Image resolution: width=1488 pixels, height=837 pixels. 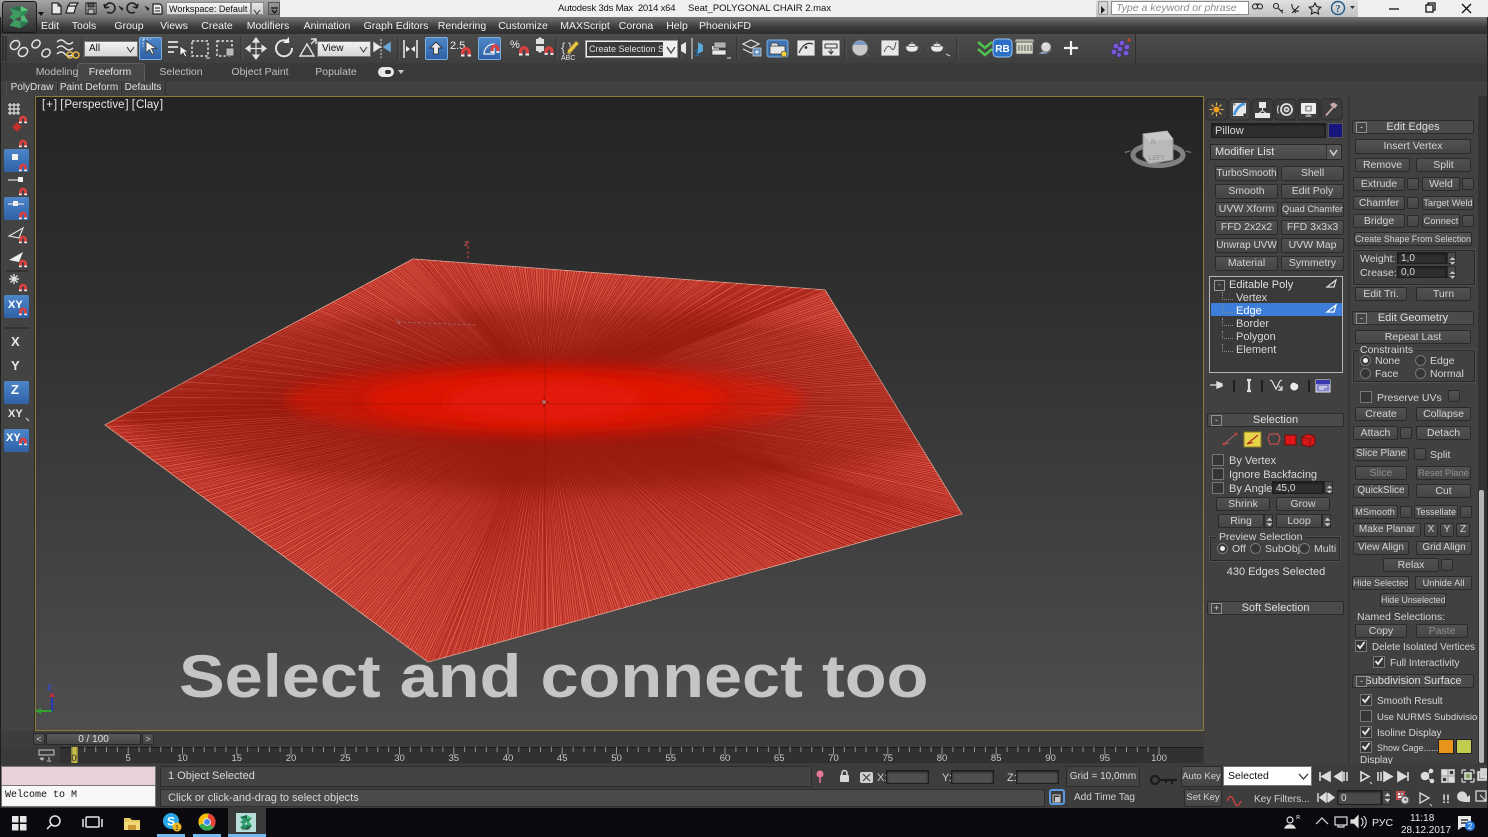 I want to click on svg-text: 80, so click(x=942, y=758).